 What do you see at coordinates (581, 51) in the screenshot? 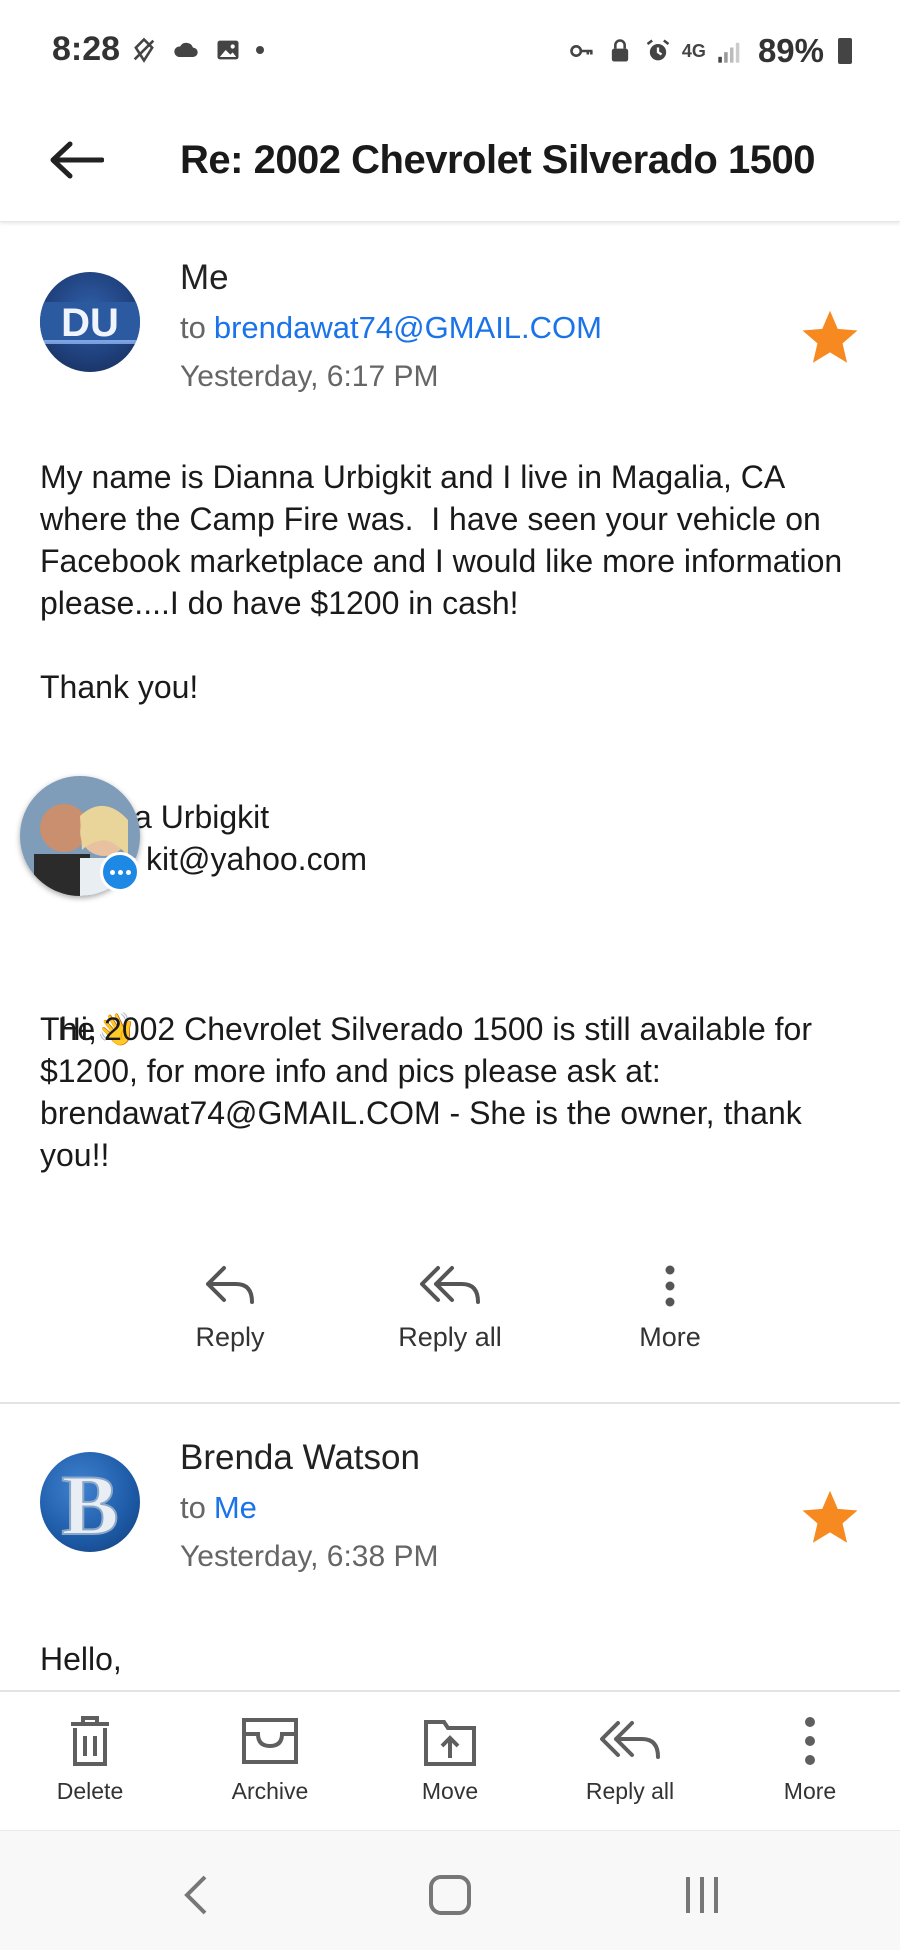
I see `vpn-key-icon` at bounding box center [581, 51].